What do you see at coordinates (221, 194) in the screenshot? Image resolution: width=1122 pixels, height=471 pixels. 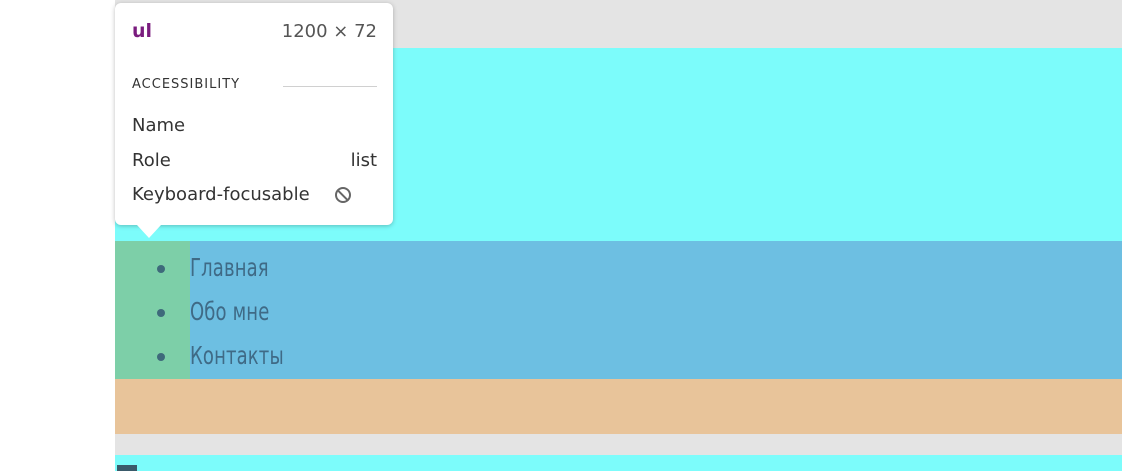 I see `keyboard-focusable-label: Keyboard-focusable` at bounding box center [221, 194].